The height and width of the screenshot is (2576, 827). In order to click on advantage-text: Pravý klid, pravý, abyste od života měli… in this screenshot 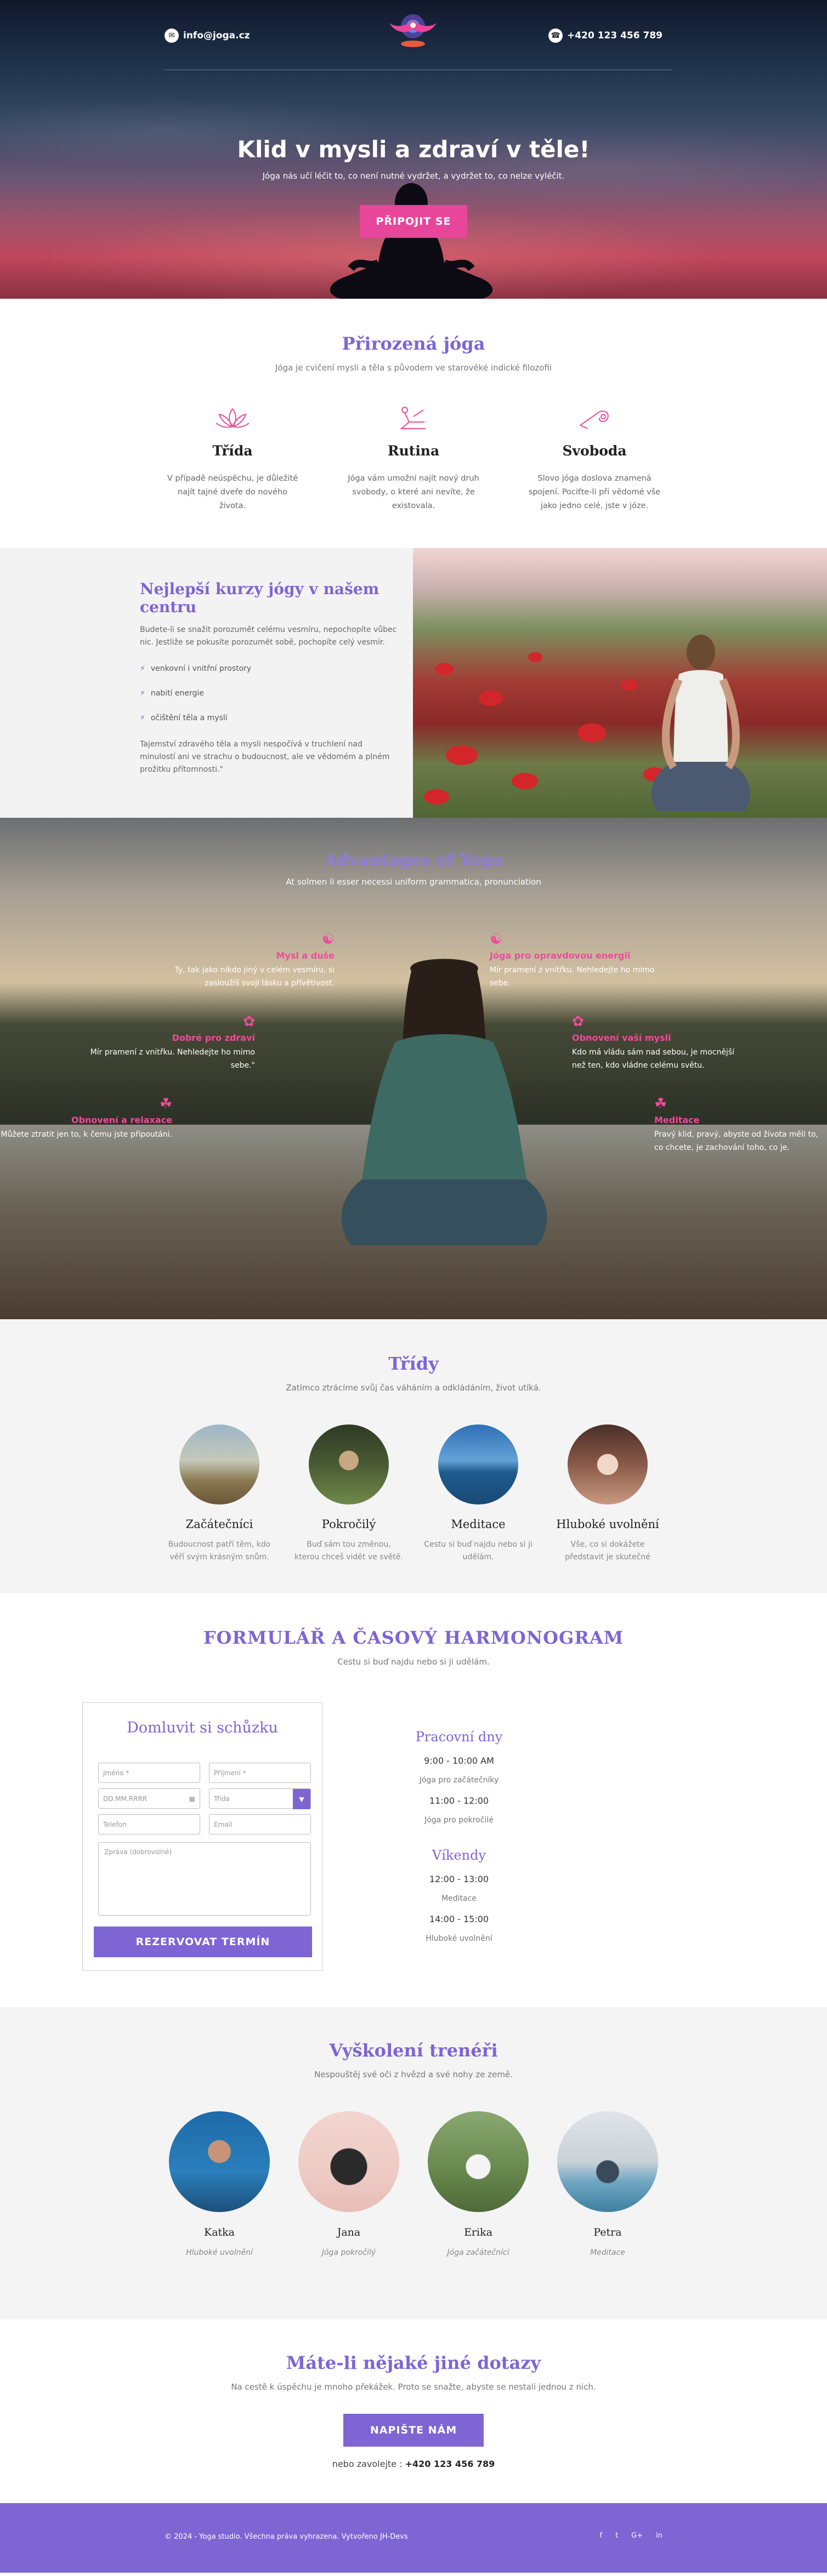, I will do `click(736, 1141)`.